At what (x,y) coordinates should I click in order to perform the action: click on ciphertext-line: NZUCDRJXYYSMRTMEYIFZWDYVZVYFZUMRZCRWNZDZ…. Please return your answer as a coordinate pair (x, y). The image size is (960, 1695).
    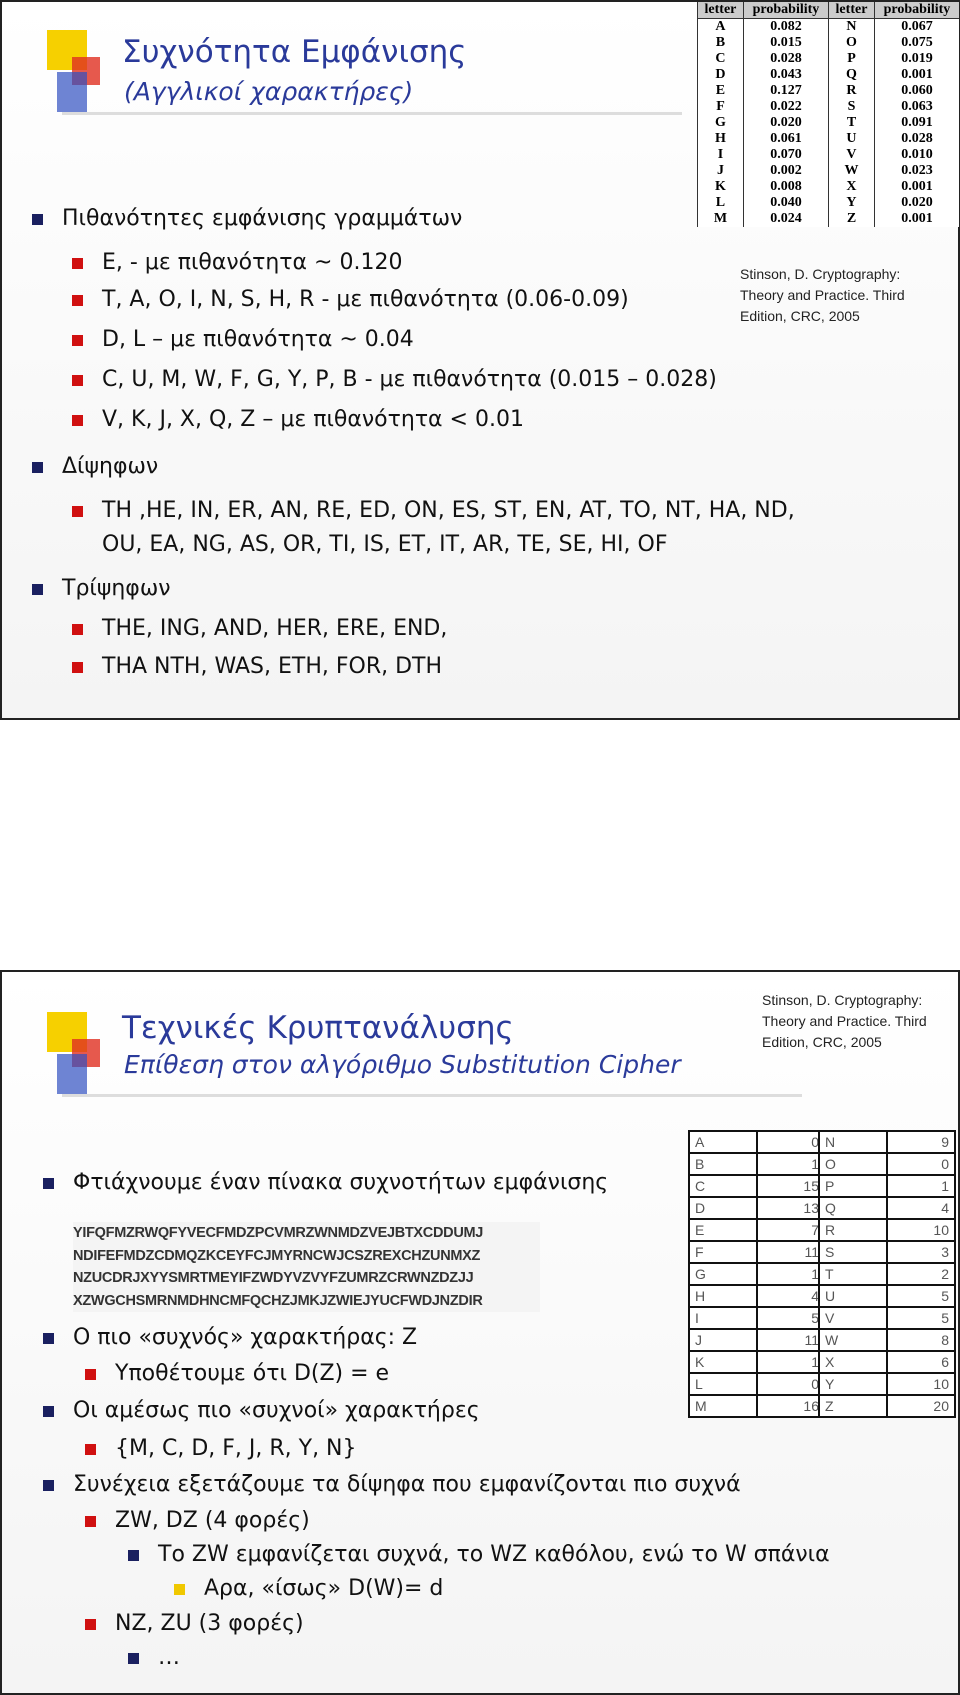
    Looking at the image, I should click on (273, 1278).